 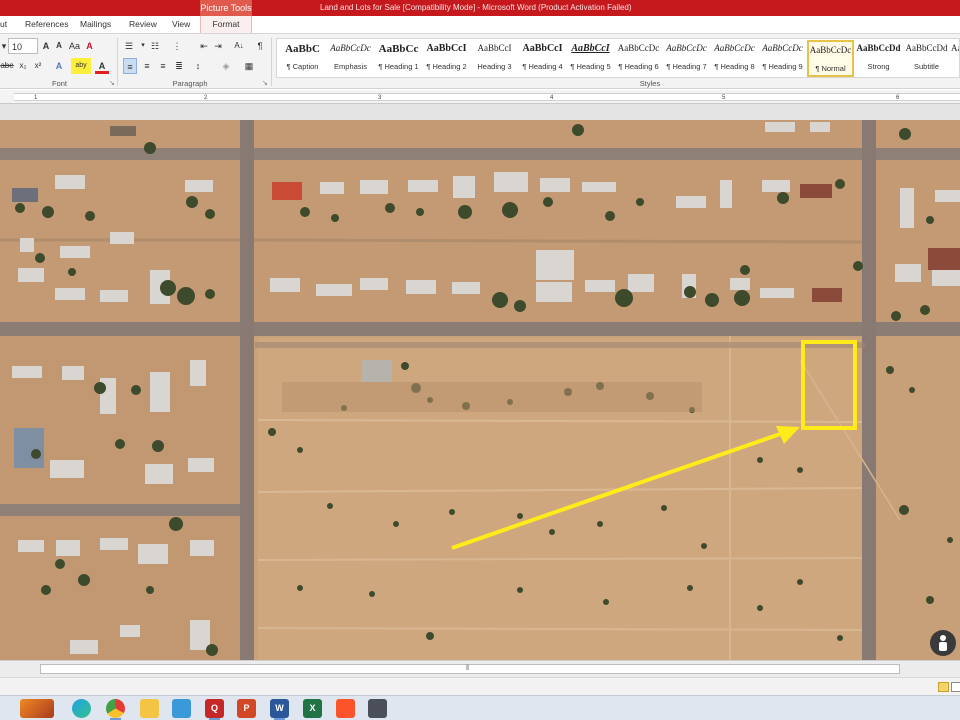 I want to click on style-partial: Aa, so click(x=955, y=58).